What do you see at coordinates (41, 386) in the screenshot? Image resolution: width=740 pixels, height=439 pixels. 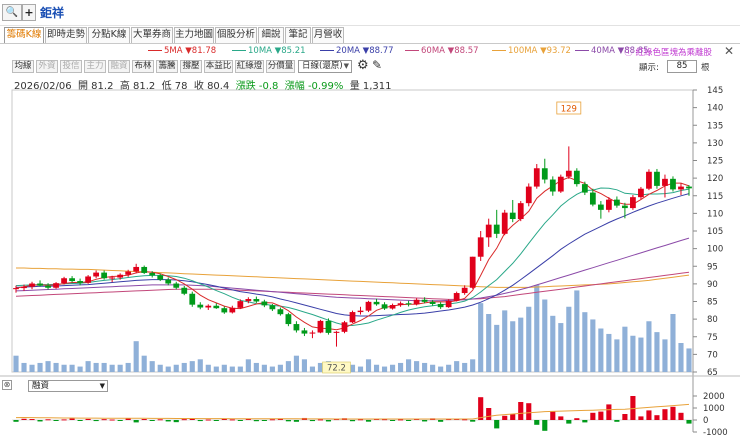 I see `indicator-select-value: 融資` at bounding box center [41, 386].